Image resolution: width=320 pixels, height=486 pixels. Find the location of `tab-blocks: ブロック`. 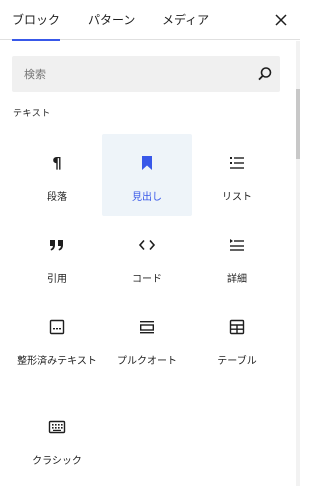

tab-blocks: ブロック is located at coordinates (36, 20).